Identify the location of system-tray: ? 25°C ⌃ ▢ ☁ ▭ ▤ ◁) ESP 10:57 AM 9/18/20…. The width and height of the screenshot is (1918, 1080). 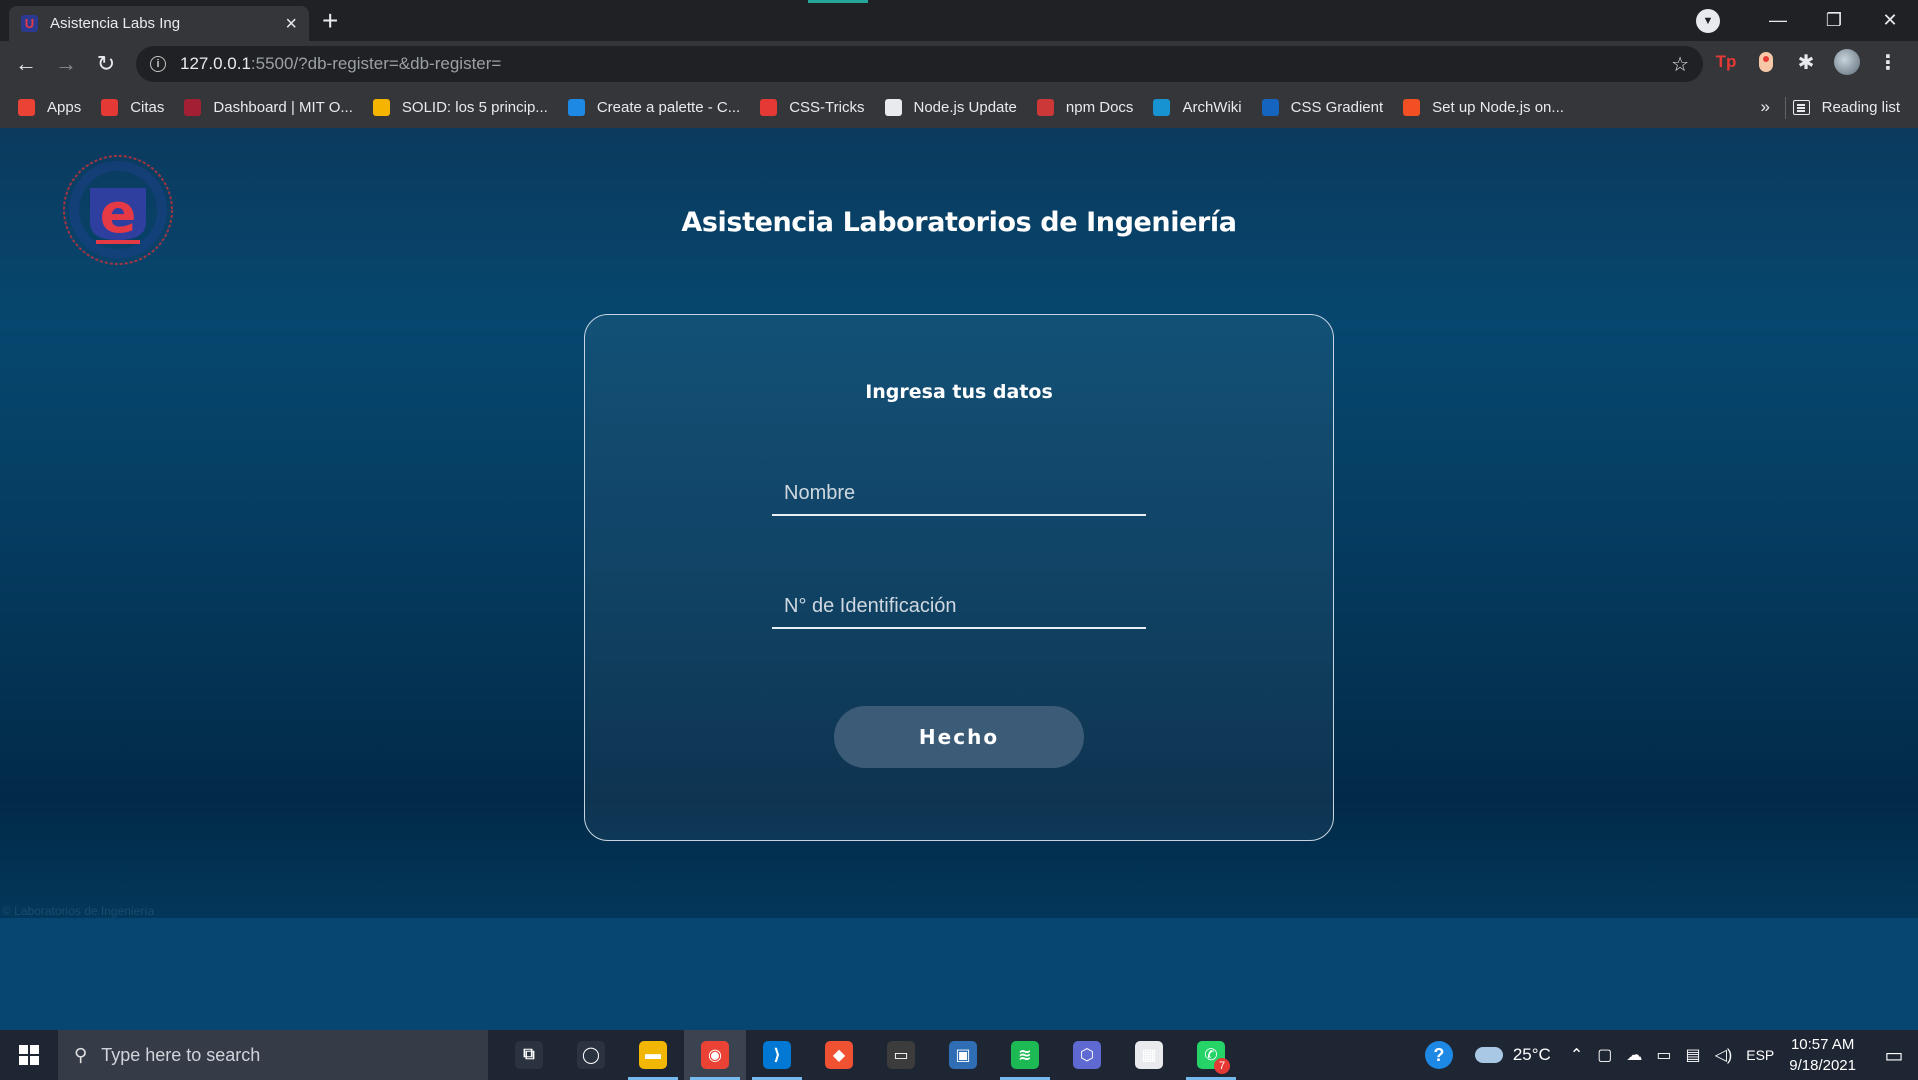
(1671, 1055).